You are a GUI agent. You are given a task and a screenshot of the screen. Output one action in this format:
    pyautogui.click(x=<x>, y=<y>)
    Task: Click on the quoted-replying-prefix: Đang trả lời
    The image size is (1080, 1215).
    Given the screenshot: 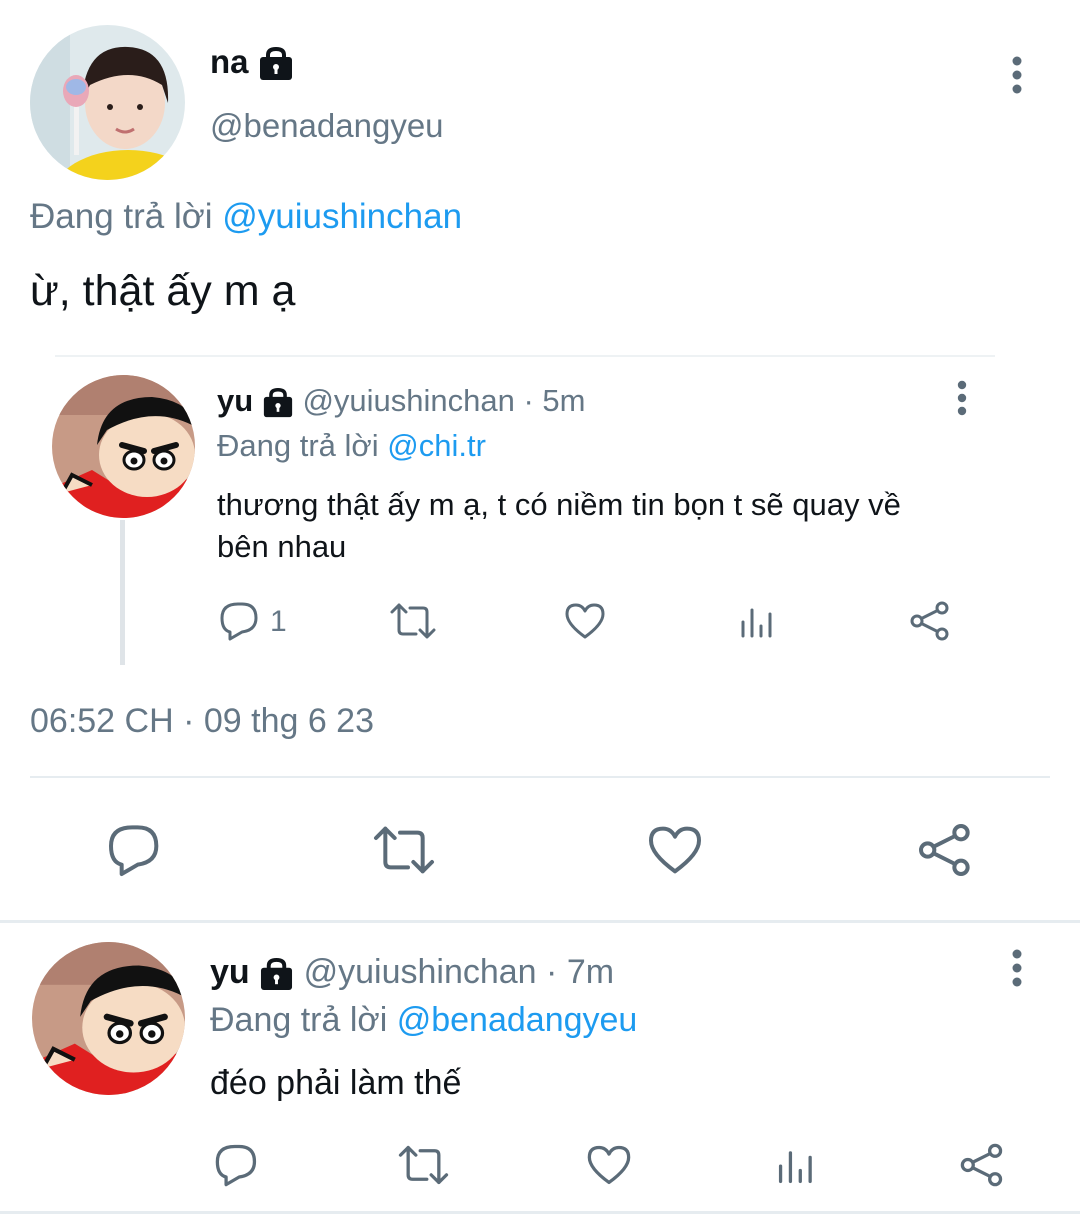 What is the action you would take?
    pyautogui.click(x=298, y=445)
    